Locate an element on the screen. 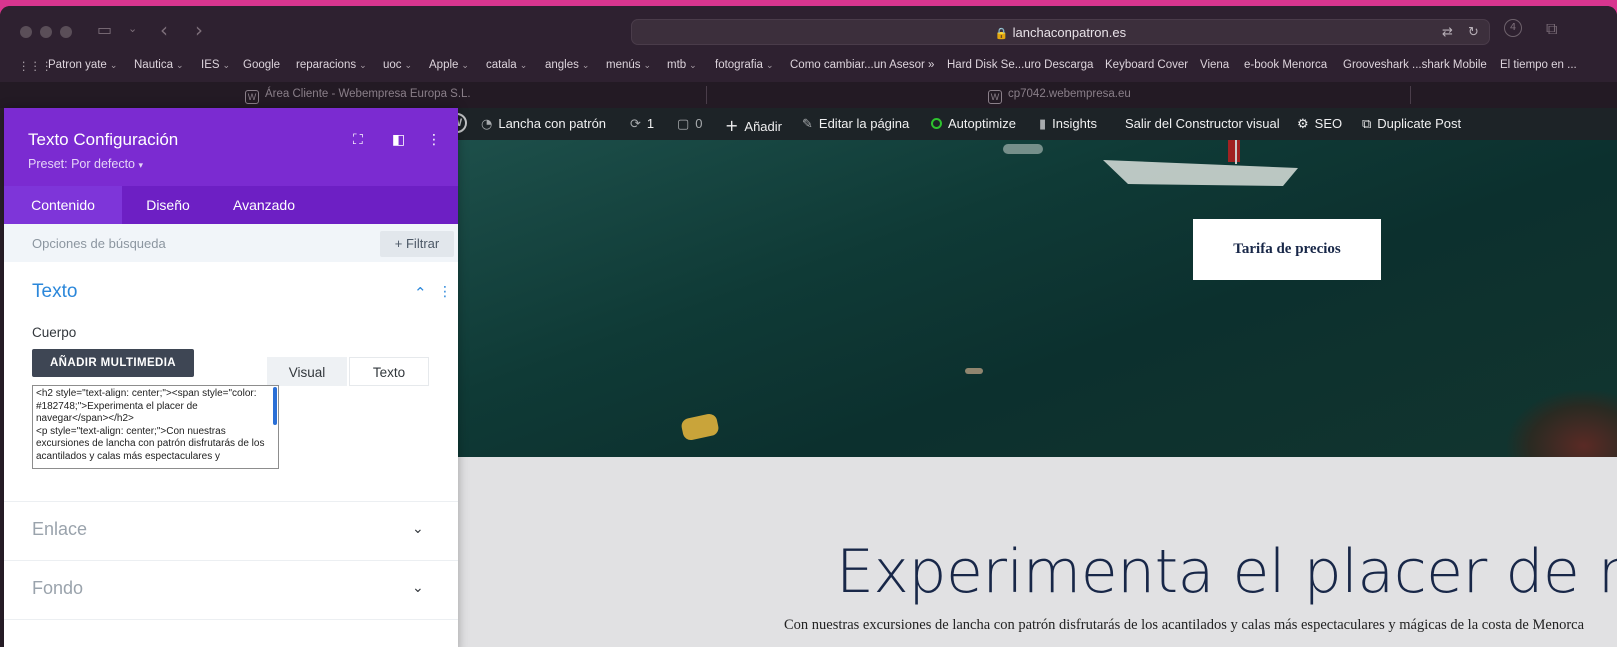 This screenshot has width=1617, height=647. address-bar: 🔒 lanchaconpatron.es ⇄ ↻ is located at coordinates (1060, 32).